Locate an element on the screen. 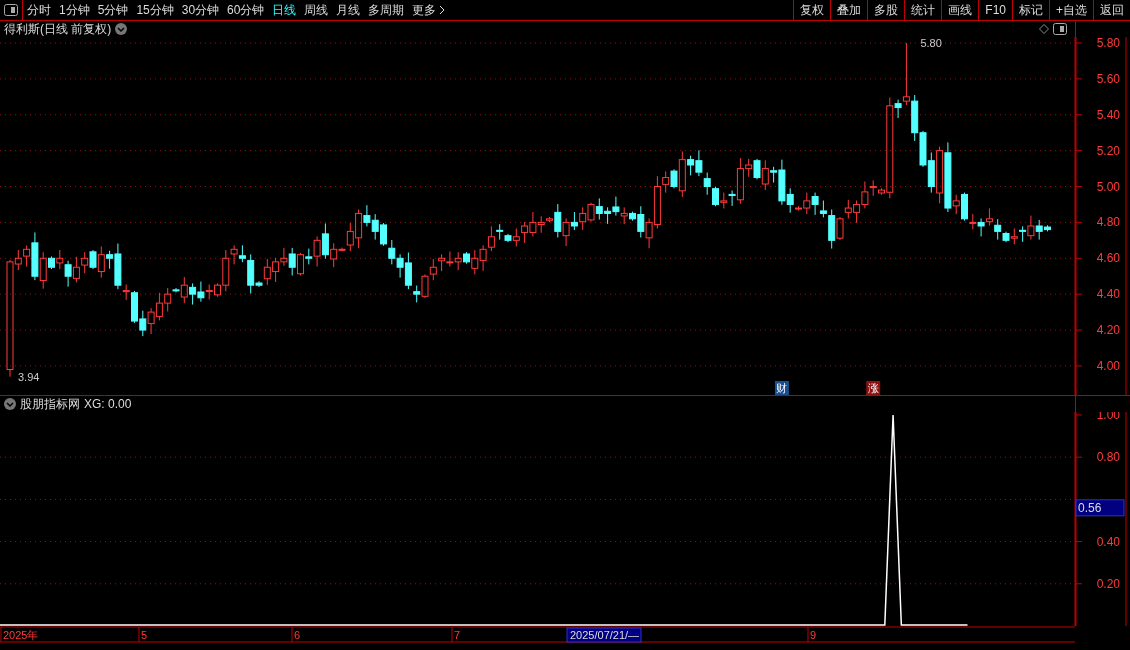  price-axis-label: 5.80 is located at coordinates (1108, 43).